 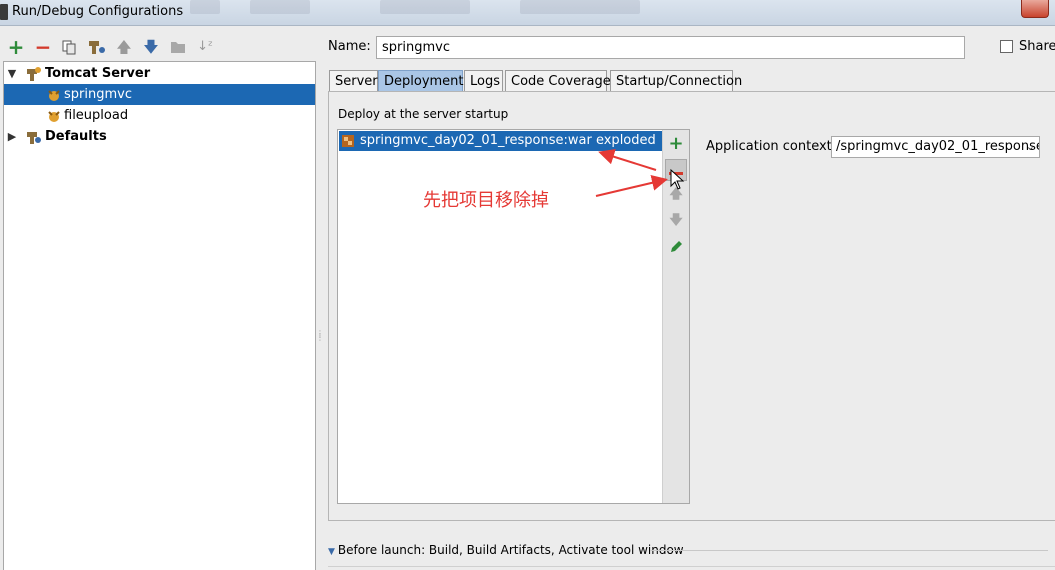 I want to click on edit-icon, so click(x=676, y=247).